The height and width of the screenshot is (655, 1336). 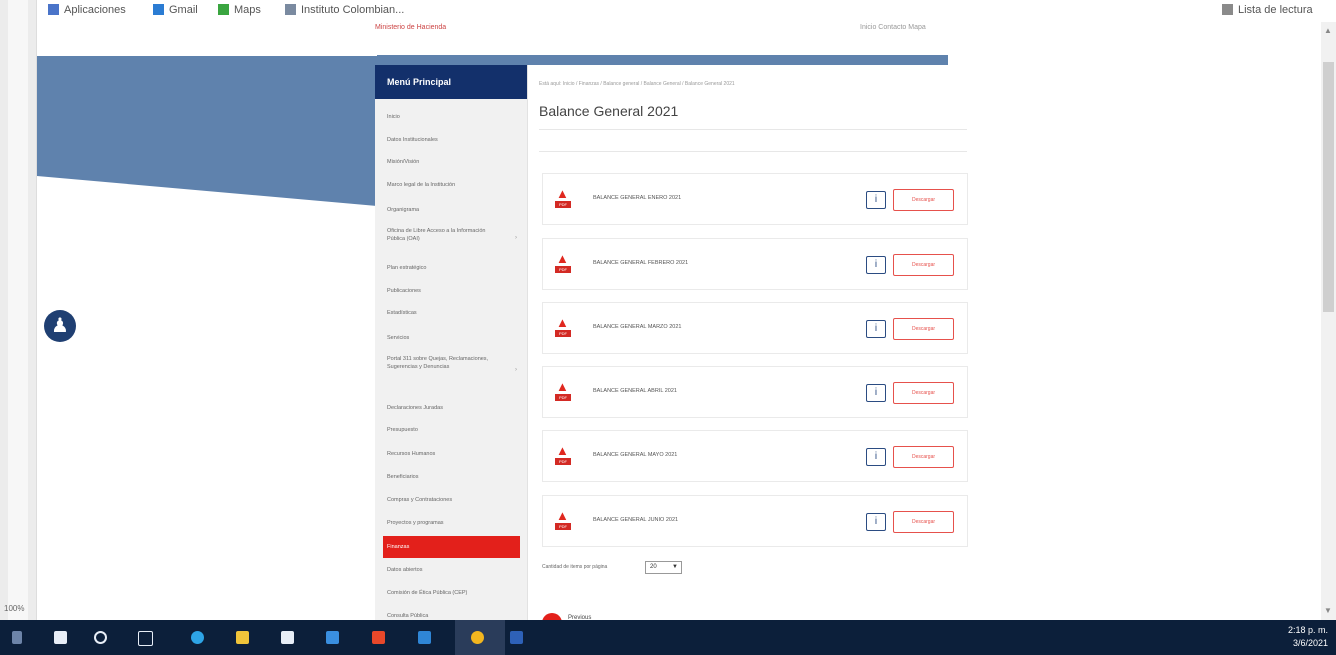 What do you see at coordinates (449, 430) in the screenshot?
I see `sidebar-item-presupuesto: Presupuesto` at bounding box center [449, 430].